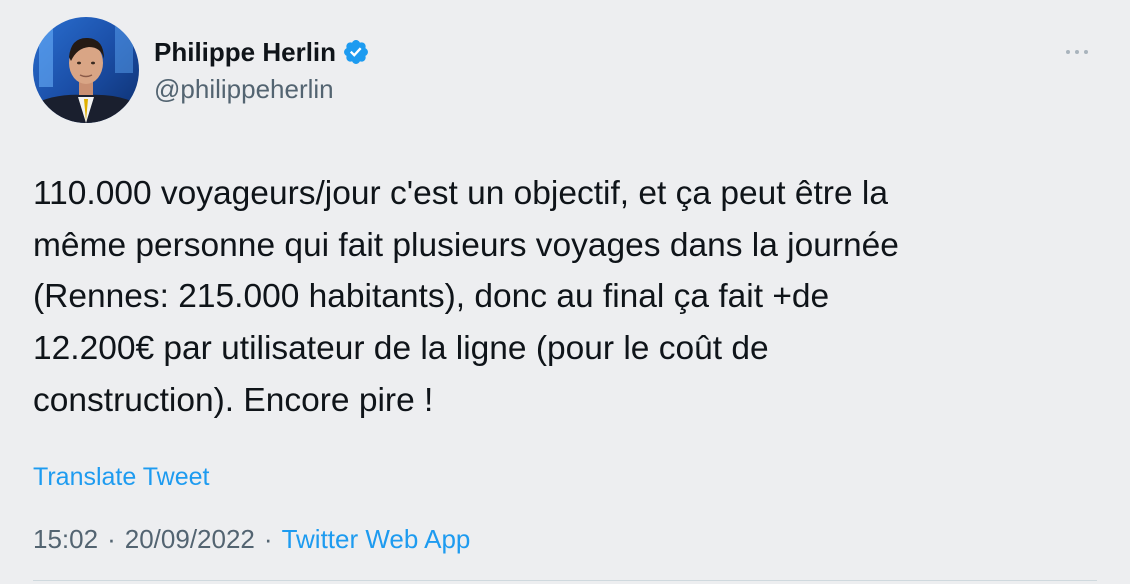 This screenshot has height=584, width=1130. I want to click on display-name-row: Philippe Herlin, so click(262, 52).